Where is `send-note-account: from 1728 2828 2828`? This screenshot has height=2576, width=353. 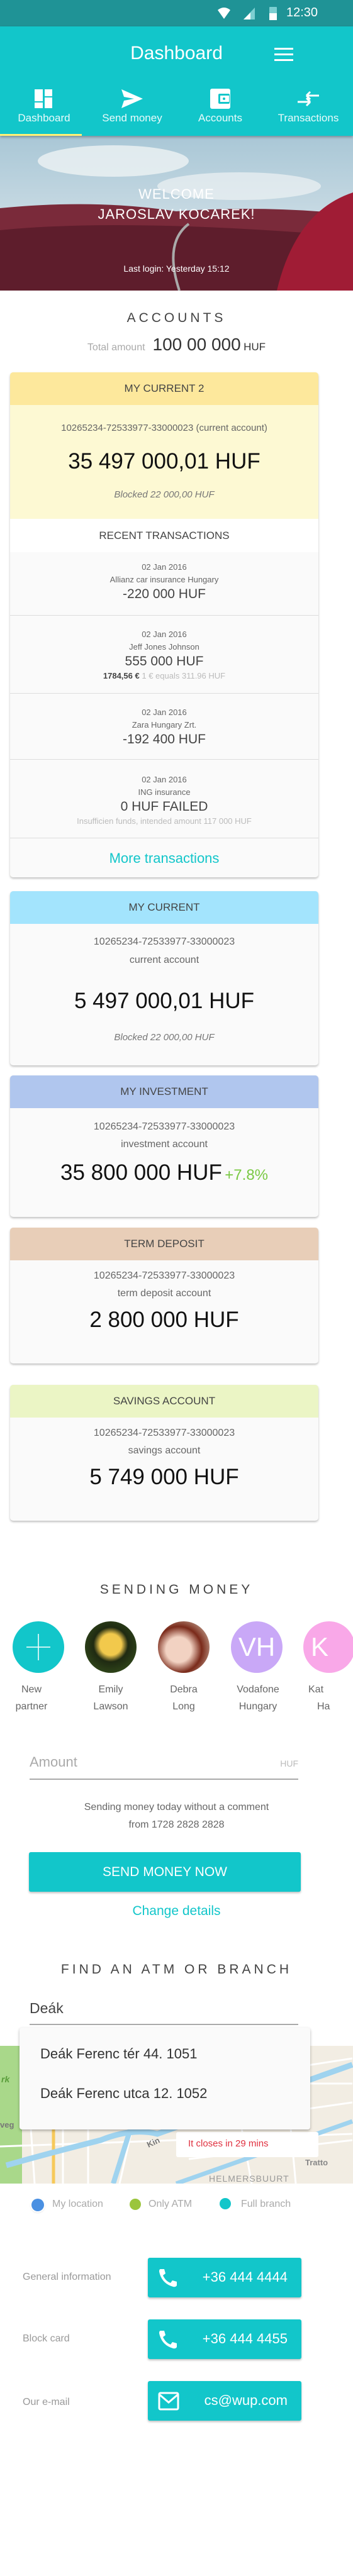
send-note-account: from 1728 2828 2828 is located at coordinates (176, 1824).